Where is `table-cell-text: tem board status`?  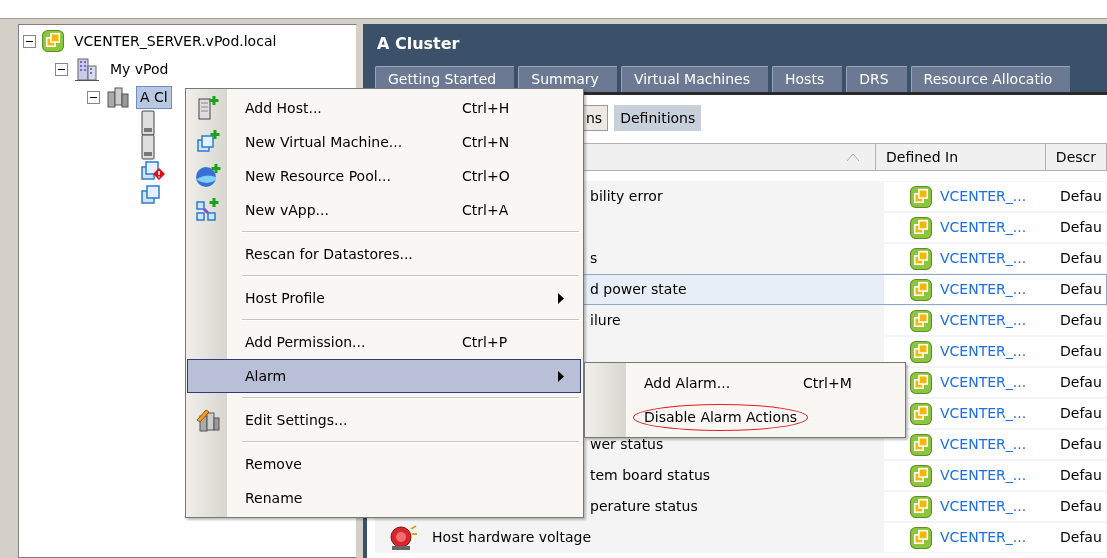 table-cell-text: tem board status is located at coordinates (650, 475).